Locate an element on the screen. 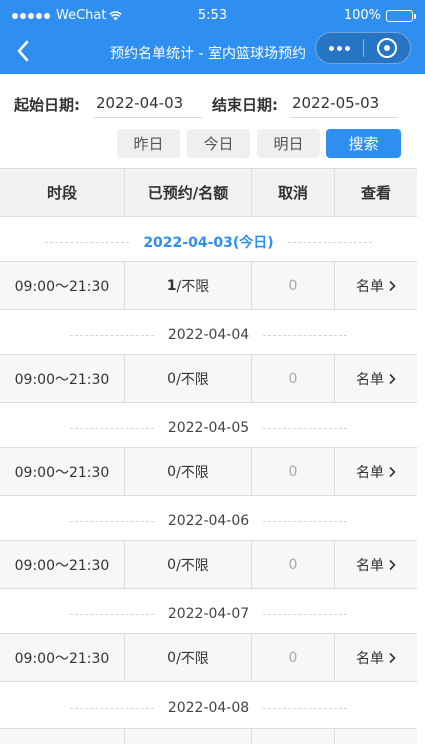 The height and width of the screenshot is (744, 425). day-date: 2022-04-03(今日) is located at coordinates (208, 243).